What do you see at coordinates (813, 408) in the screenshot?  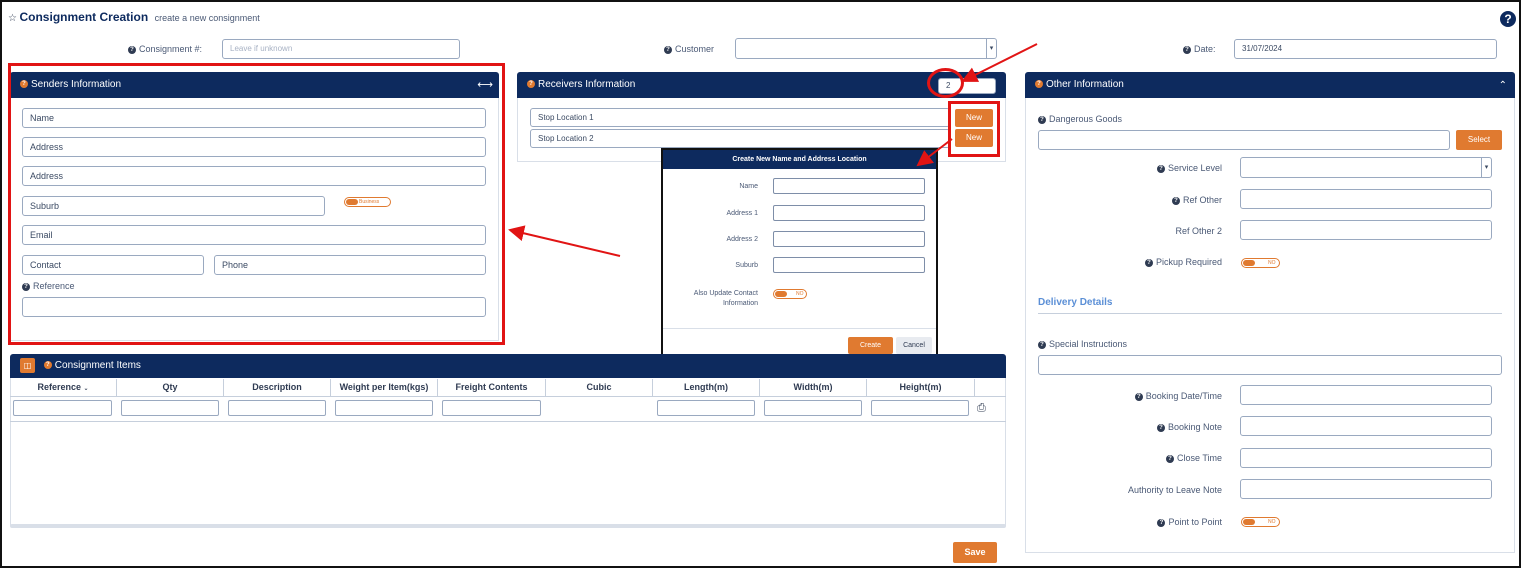 I see `item-width-input` at bounding box center [813, 408].